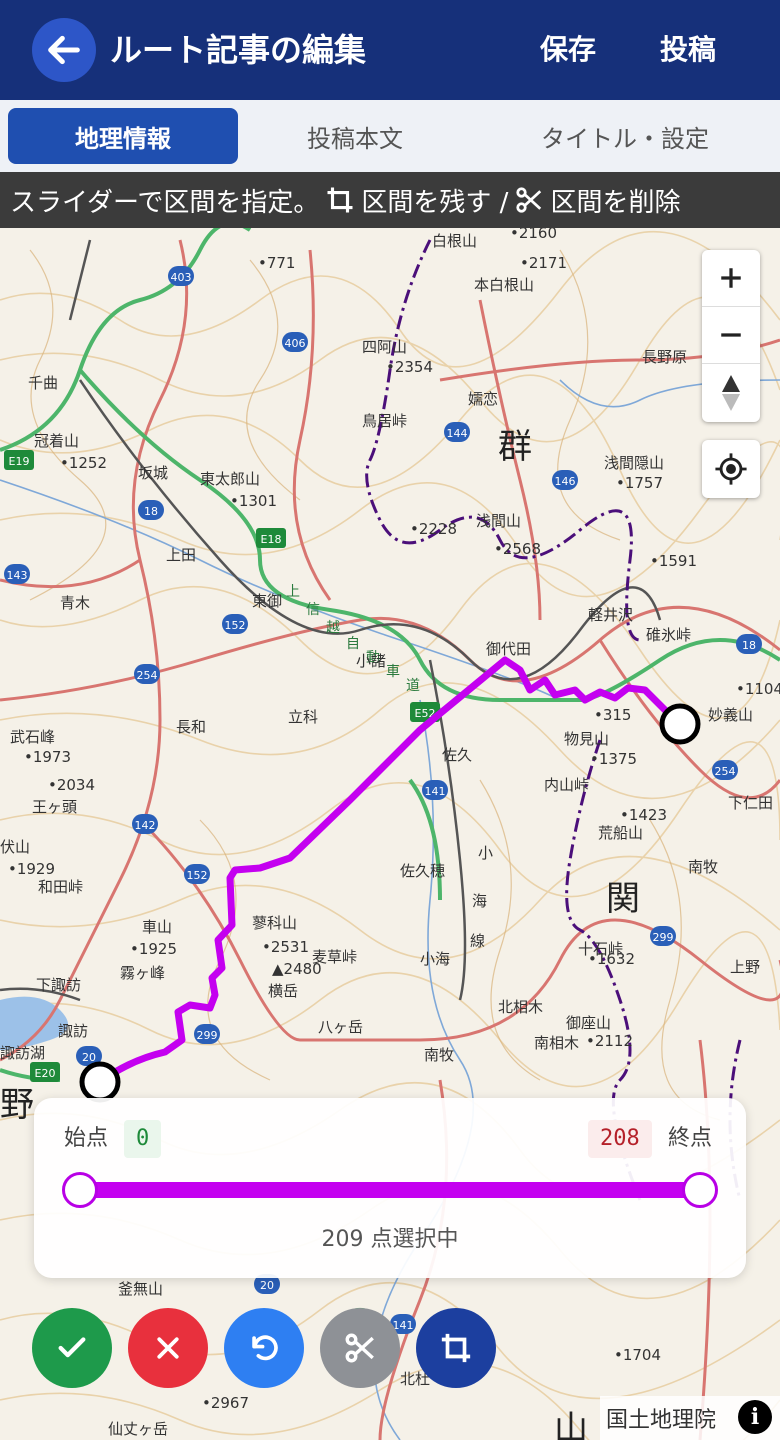  What do you see at coordinates (613, 759) in the screenshot?
I see `map-label: •1375` at bounding box center [613, 759].